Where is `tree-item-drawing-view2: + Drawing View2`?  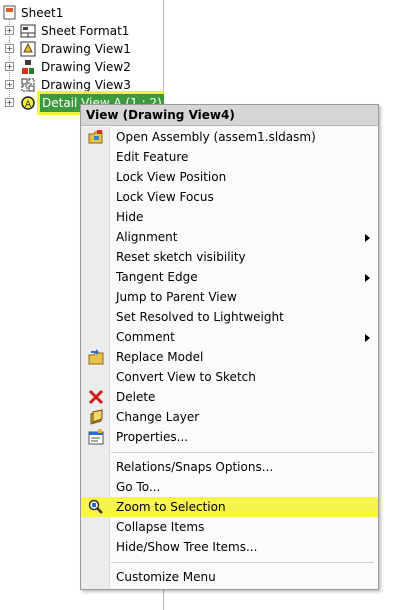
tree-item-drawing-view2: + Drawing View2 is located at coordinates (80, 67).